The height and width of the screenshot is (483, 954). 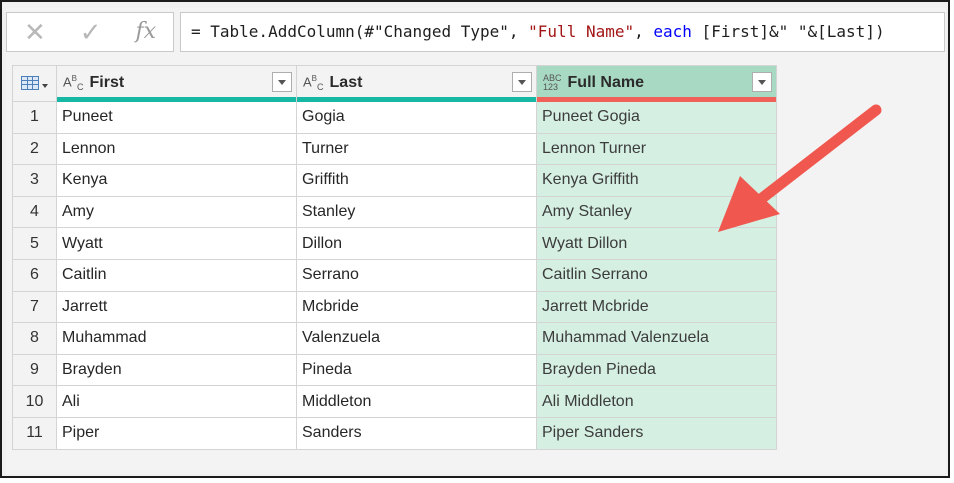 I want to click on annotation-arrow-icon, so click(x=800, y=168).